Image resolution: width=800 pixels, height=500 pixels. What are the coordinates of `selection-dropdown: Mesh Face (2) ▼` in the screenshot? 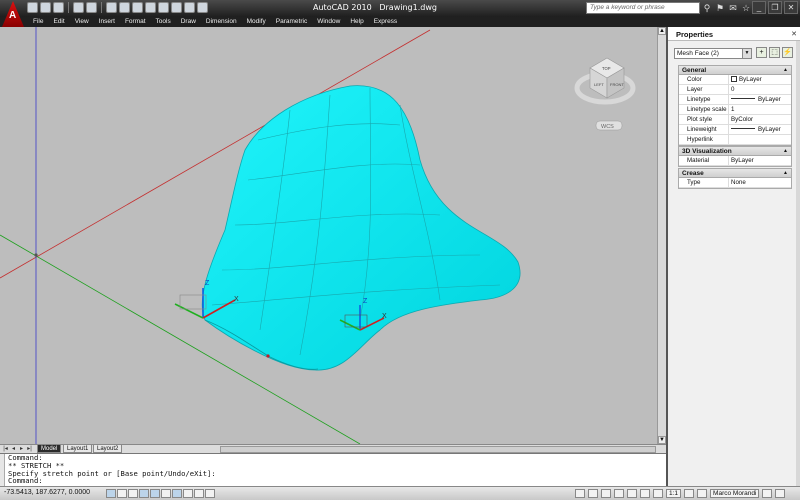 It's located at (713, 53).